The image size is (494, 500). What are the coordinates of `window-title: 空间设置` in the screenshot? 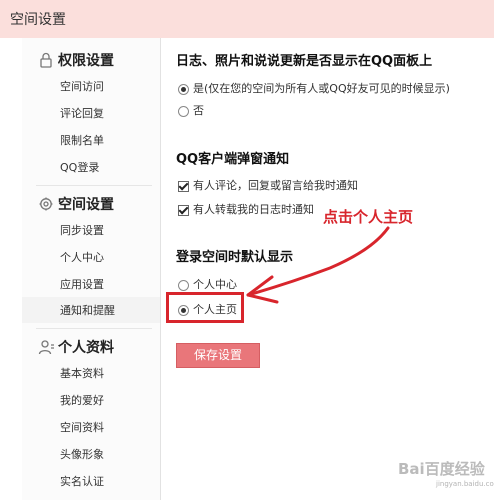 It's located at (38, 20).